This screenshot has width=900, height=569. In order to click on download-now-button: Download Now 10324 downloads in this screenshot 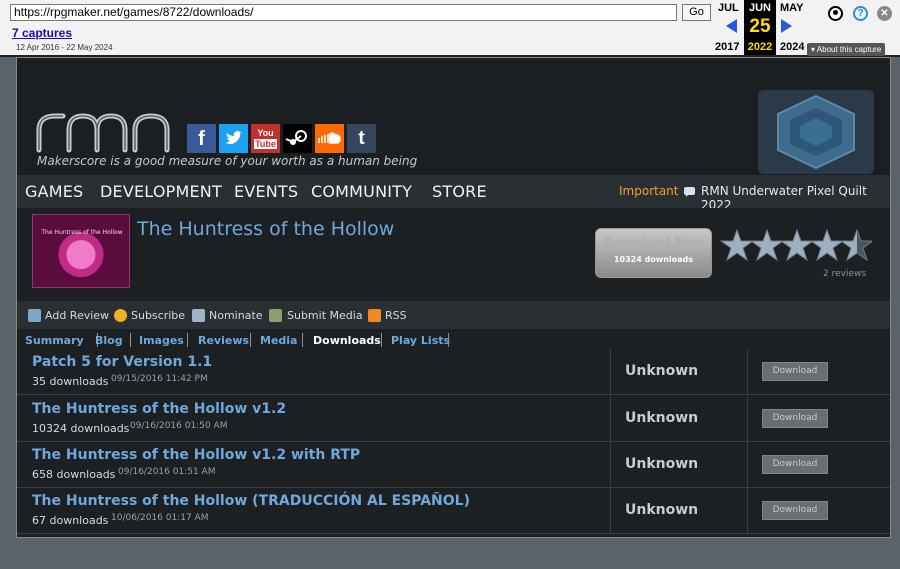, I will do `click(653, 253)`.